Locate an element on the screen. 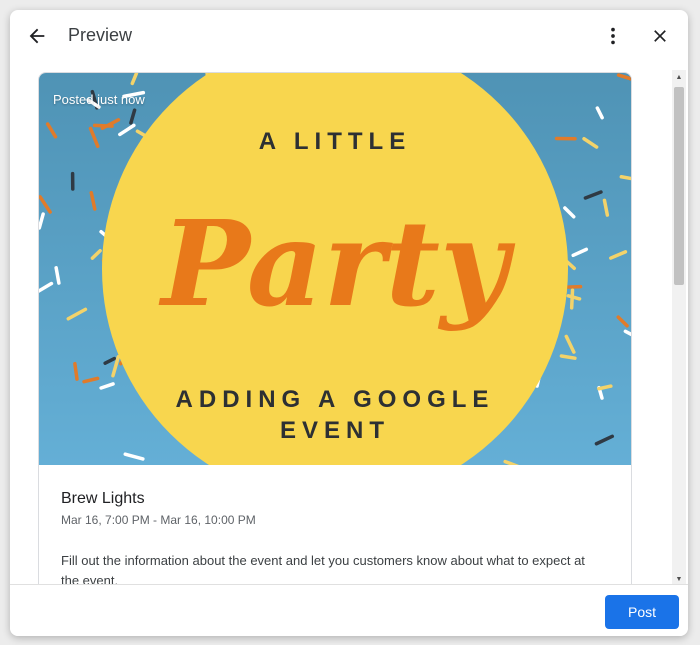 Image resolution: width=700 pixels, height=645 pixels. back-button is located at coordinates (37, 36).